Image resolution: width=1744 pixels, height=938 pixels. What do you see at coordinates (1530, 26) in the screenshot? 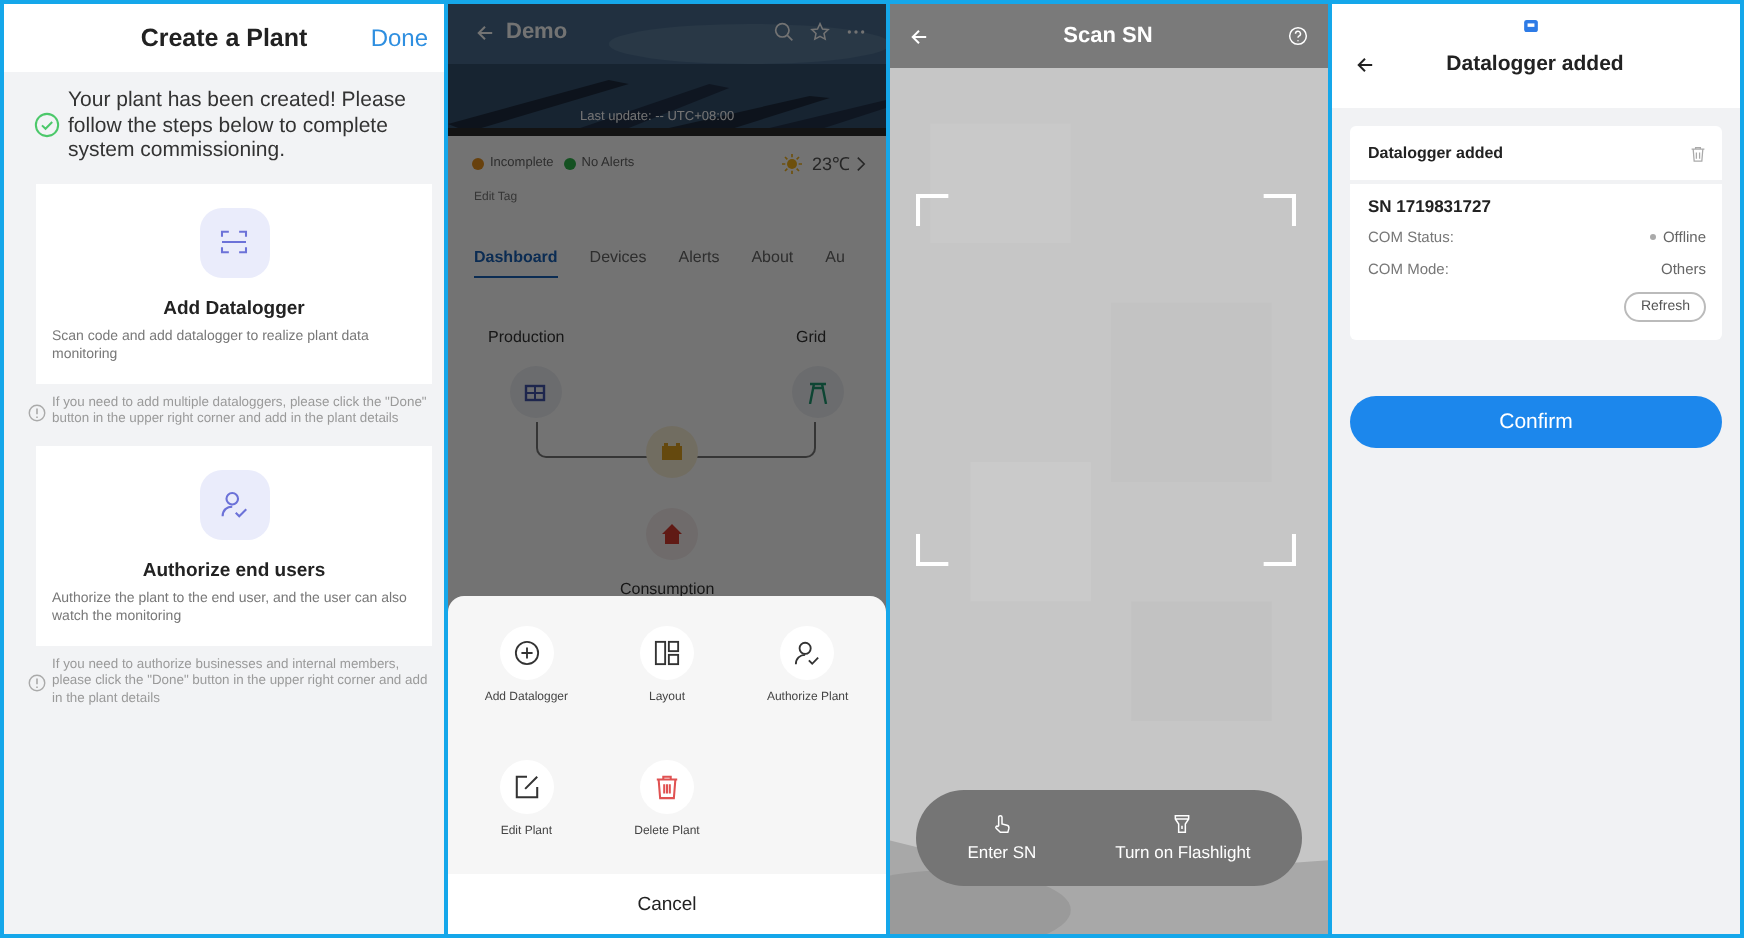
I see `notification-icon` at bounding box center [1530, 26].